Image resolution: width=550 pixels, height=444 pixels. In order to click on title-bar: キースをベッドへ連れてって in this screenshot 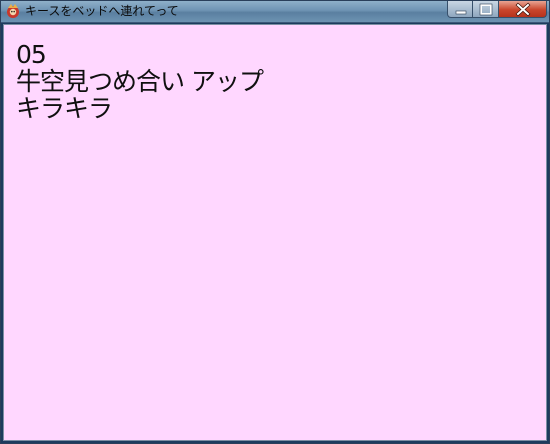, I will do `click(275, 12)`.